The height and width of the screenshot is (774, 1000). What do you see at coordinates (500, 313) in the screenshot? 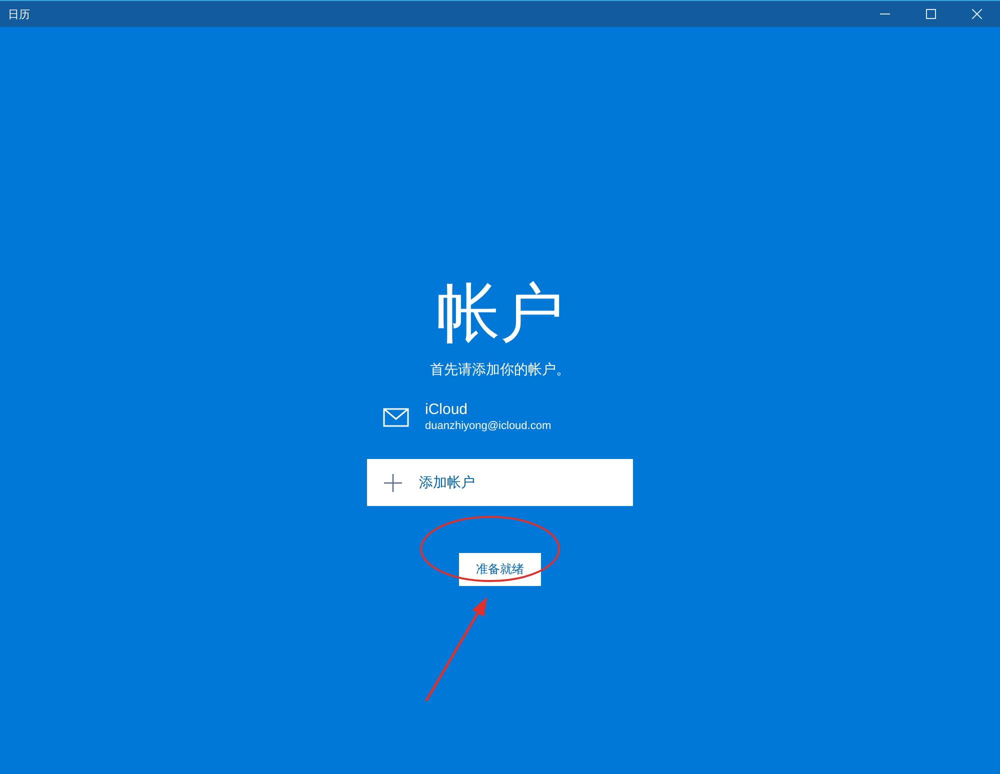
I see `page-heading: 帐户` at bounding box center [500, 313].